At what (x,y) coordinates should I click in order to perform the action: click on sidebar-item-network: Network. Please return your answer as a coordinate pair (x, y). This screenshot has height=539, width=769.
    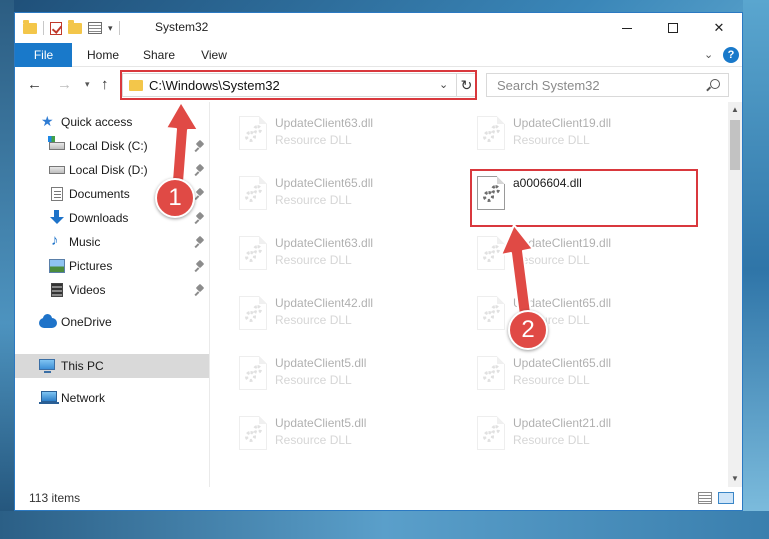
    Looking at the image, I should click on (112, 398).